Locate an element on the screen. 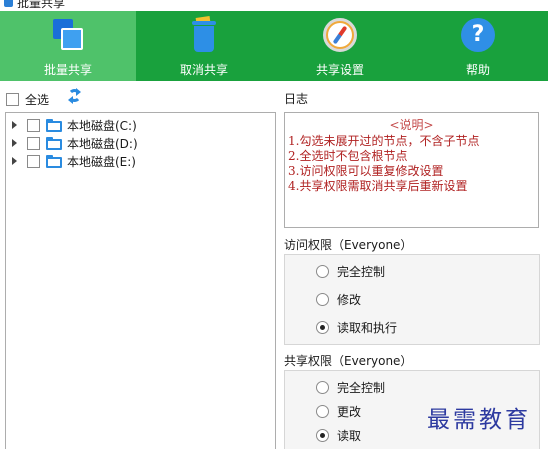 Image resolution: width=548 pixels, height=449 pixels. batch-share-icon is located at coordinates (68, 35).